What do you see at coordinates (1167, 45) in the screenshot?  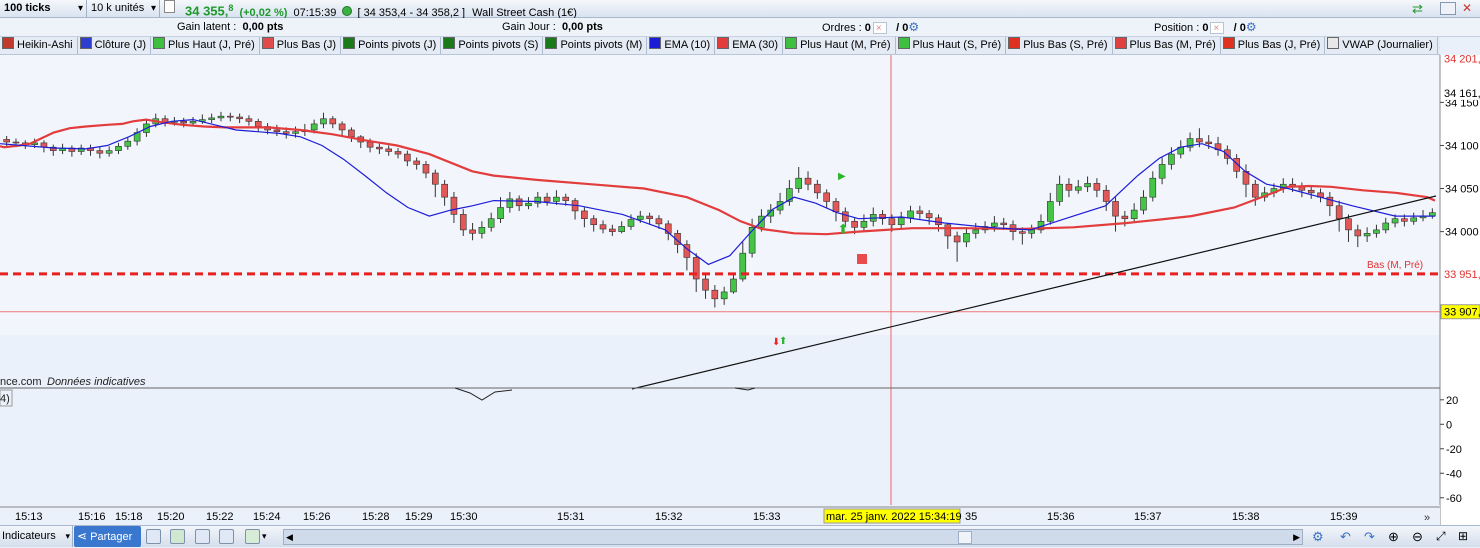 I see `legend-item: Plus Bas (M, Pré)` at bounding box center [1167, 45].